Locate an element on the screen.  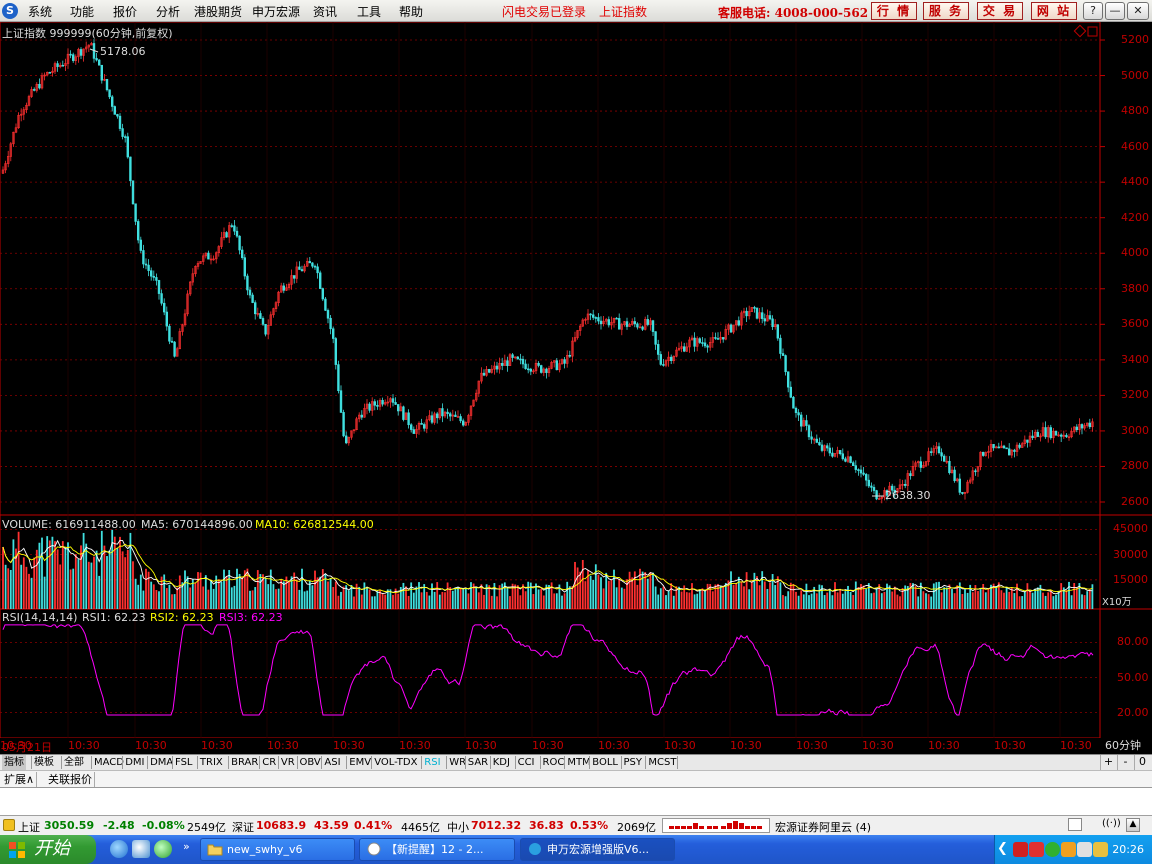
menu-swhy: 申万宏源 is located at coordinates (276, 11).